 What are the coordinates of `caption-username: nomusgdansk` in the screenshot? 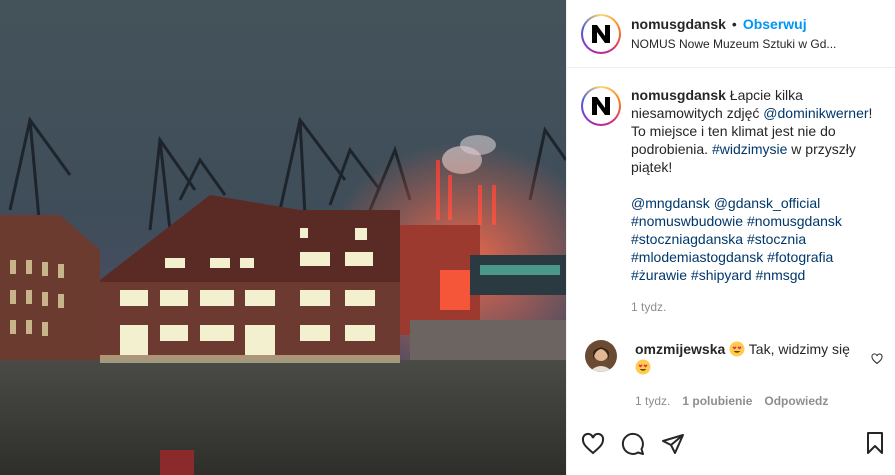 It's located at (678, 95).